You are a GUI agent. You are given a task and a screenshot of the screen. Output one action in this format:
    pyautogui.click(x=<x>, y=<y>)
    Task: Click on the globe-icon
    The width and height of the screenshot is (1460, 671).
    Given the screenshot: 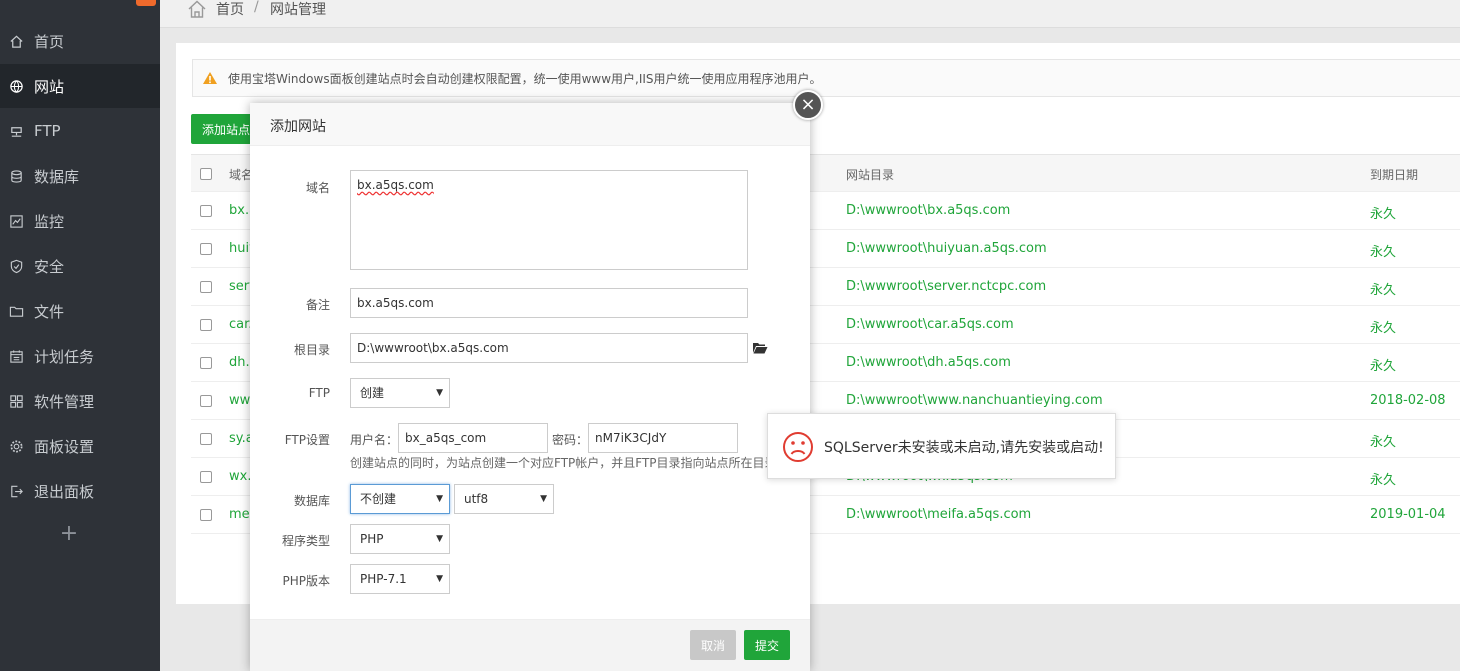 What is the action you would take?
    pyautogui.click(x=16, y=86)
    